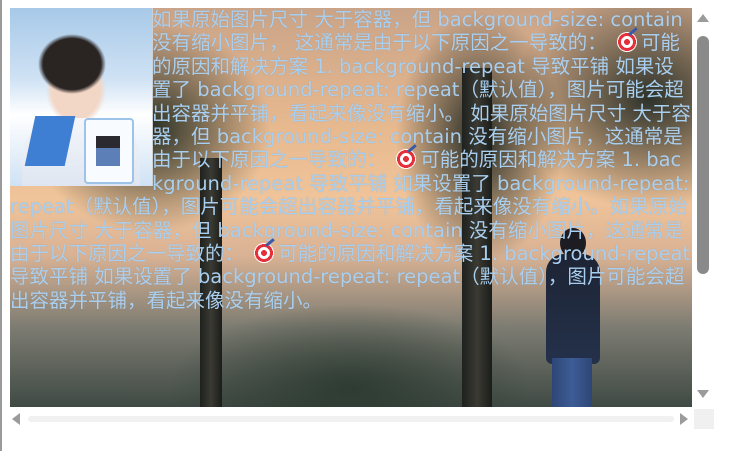 The height and width of the screenshot is (451, 737). Describe the element at coordinates (684, 419) in the screenshot. I see `arrow-right-icon` at that location.